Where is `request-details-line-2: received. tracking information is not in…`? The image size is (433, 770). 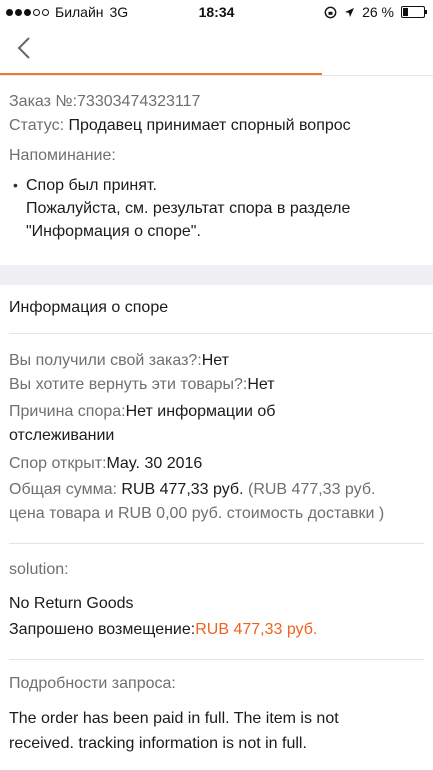 request-details-line-2: received. tracking information is not in… is located at coordinates (158, 743).